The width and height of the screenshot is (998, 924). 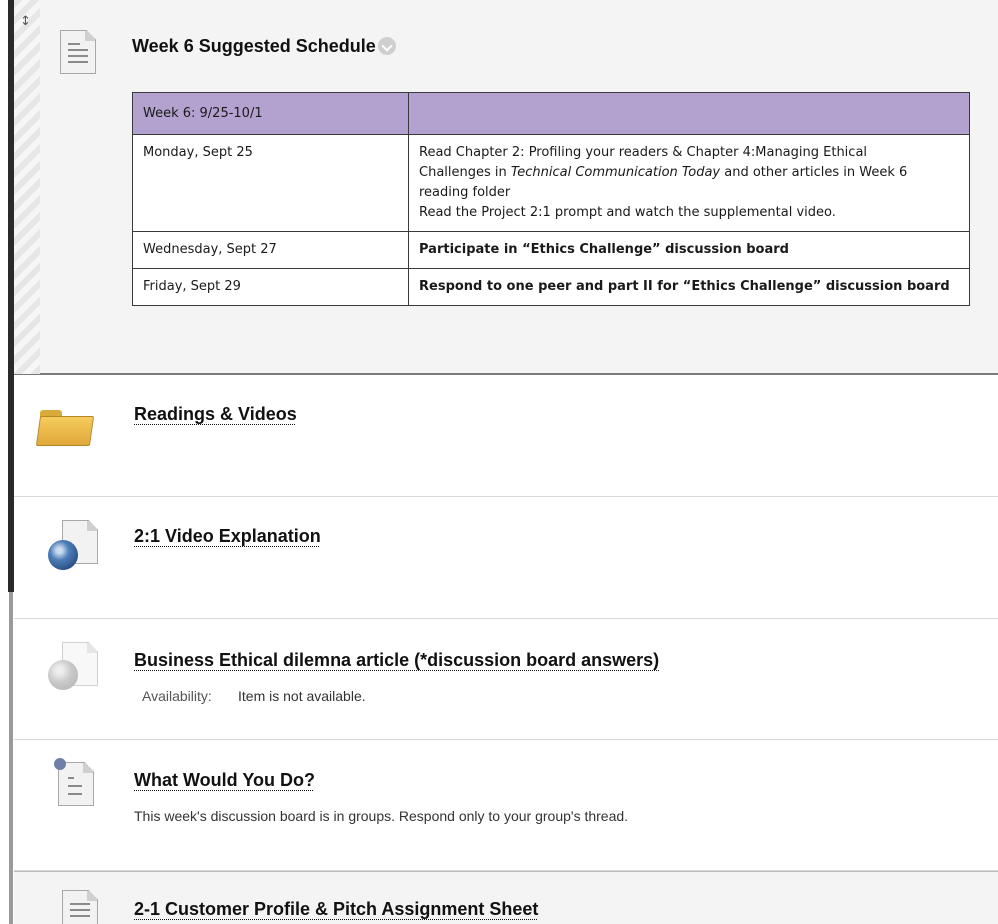 I want to click on item-title-text: Week 6 Suggested Schedule, so click(x=254, y=46).